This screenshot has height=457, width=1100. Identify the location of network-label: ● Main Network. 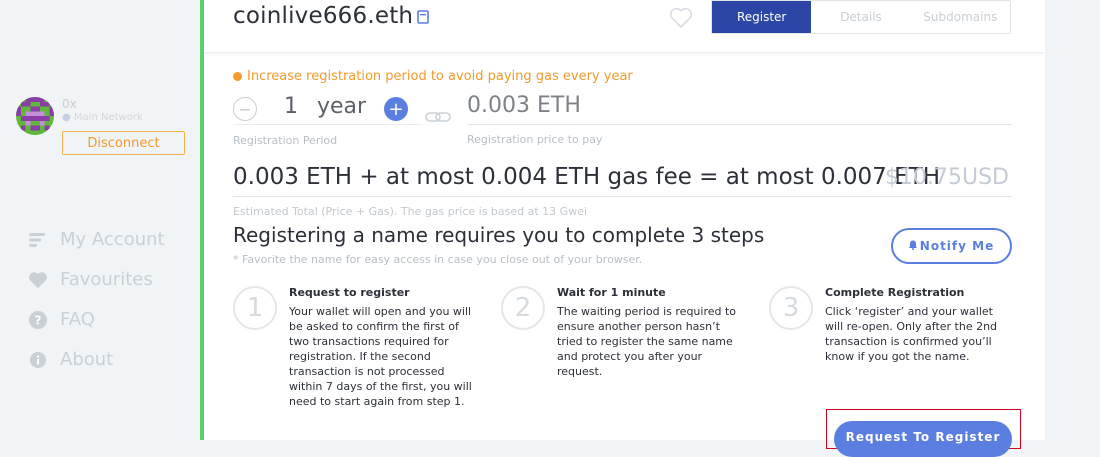
(102, 117).